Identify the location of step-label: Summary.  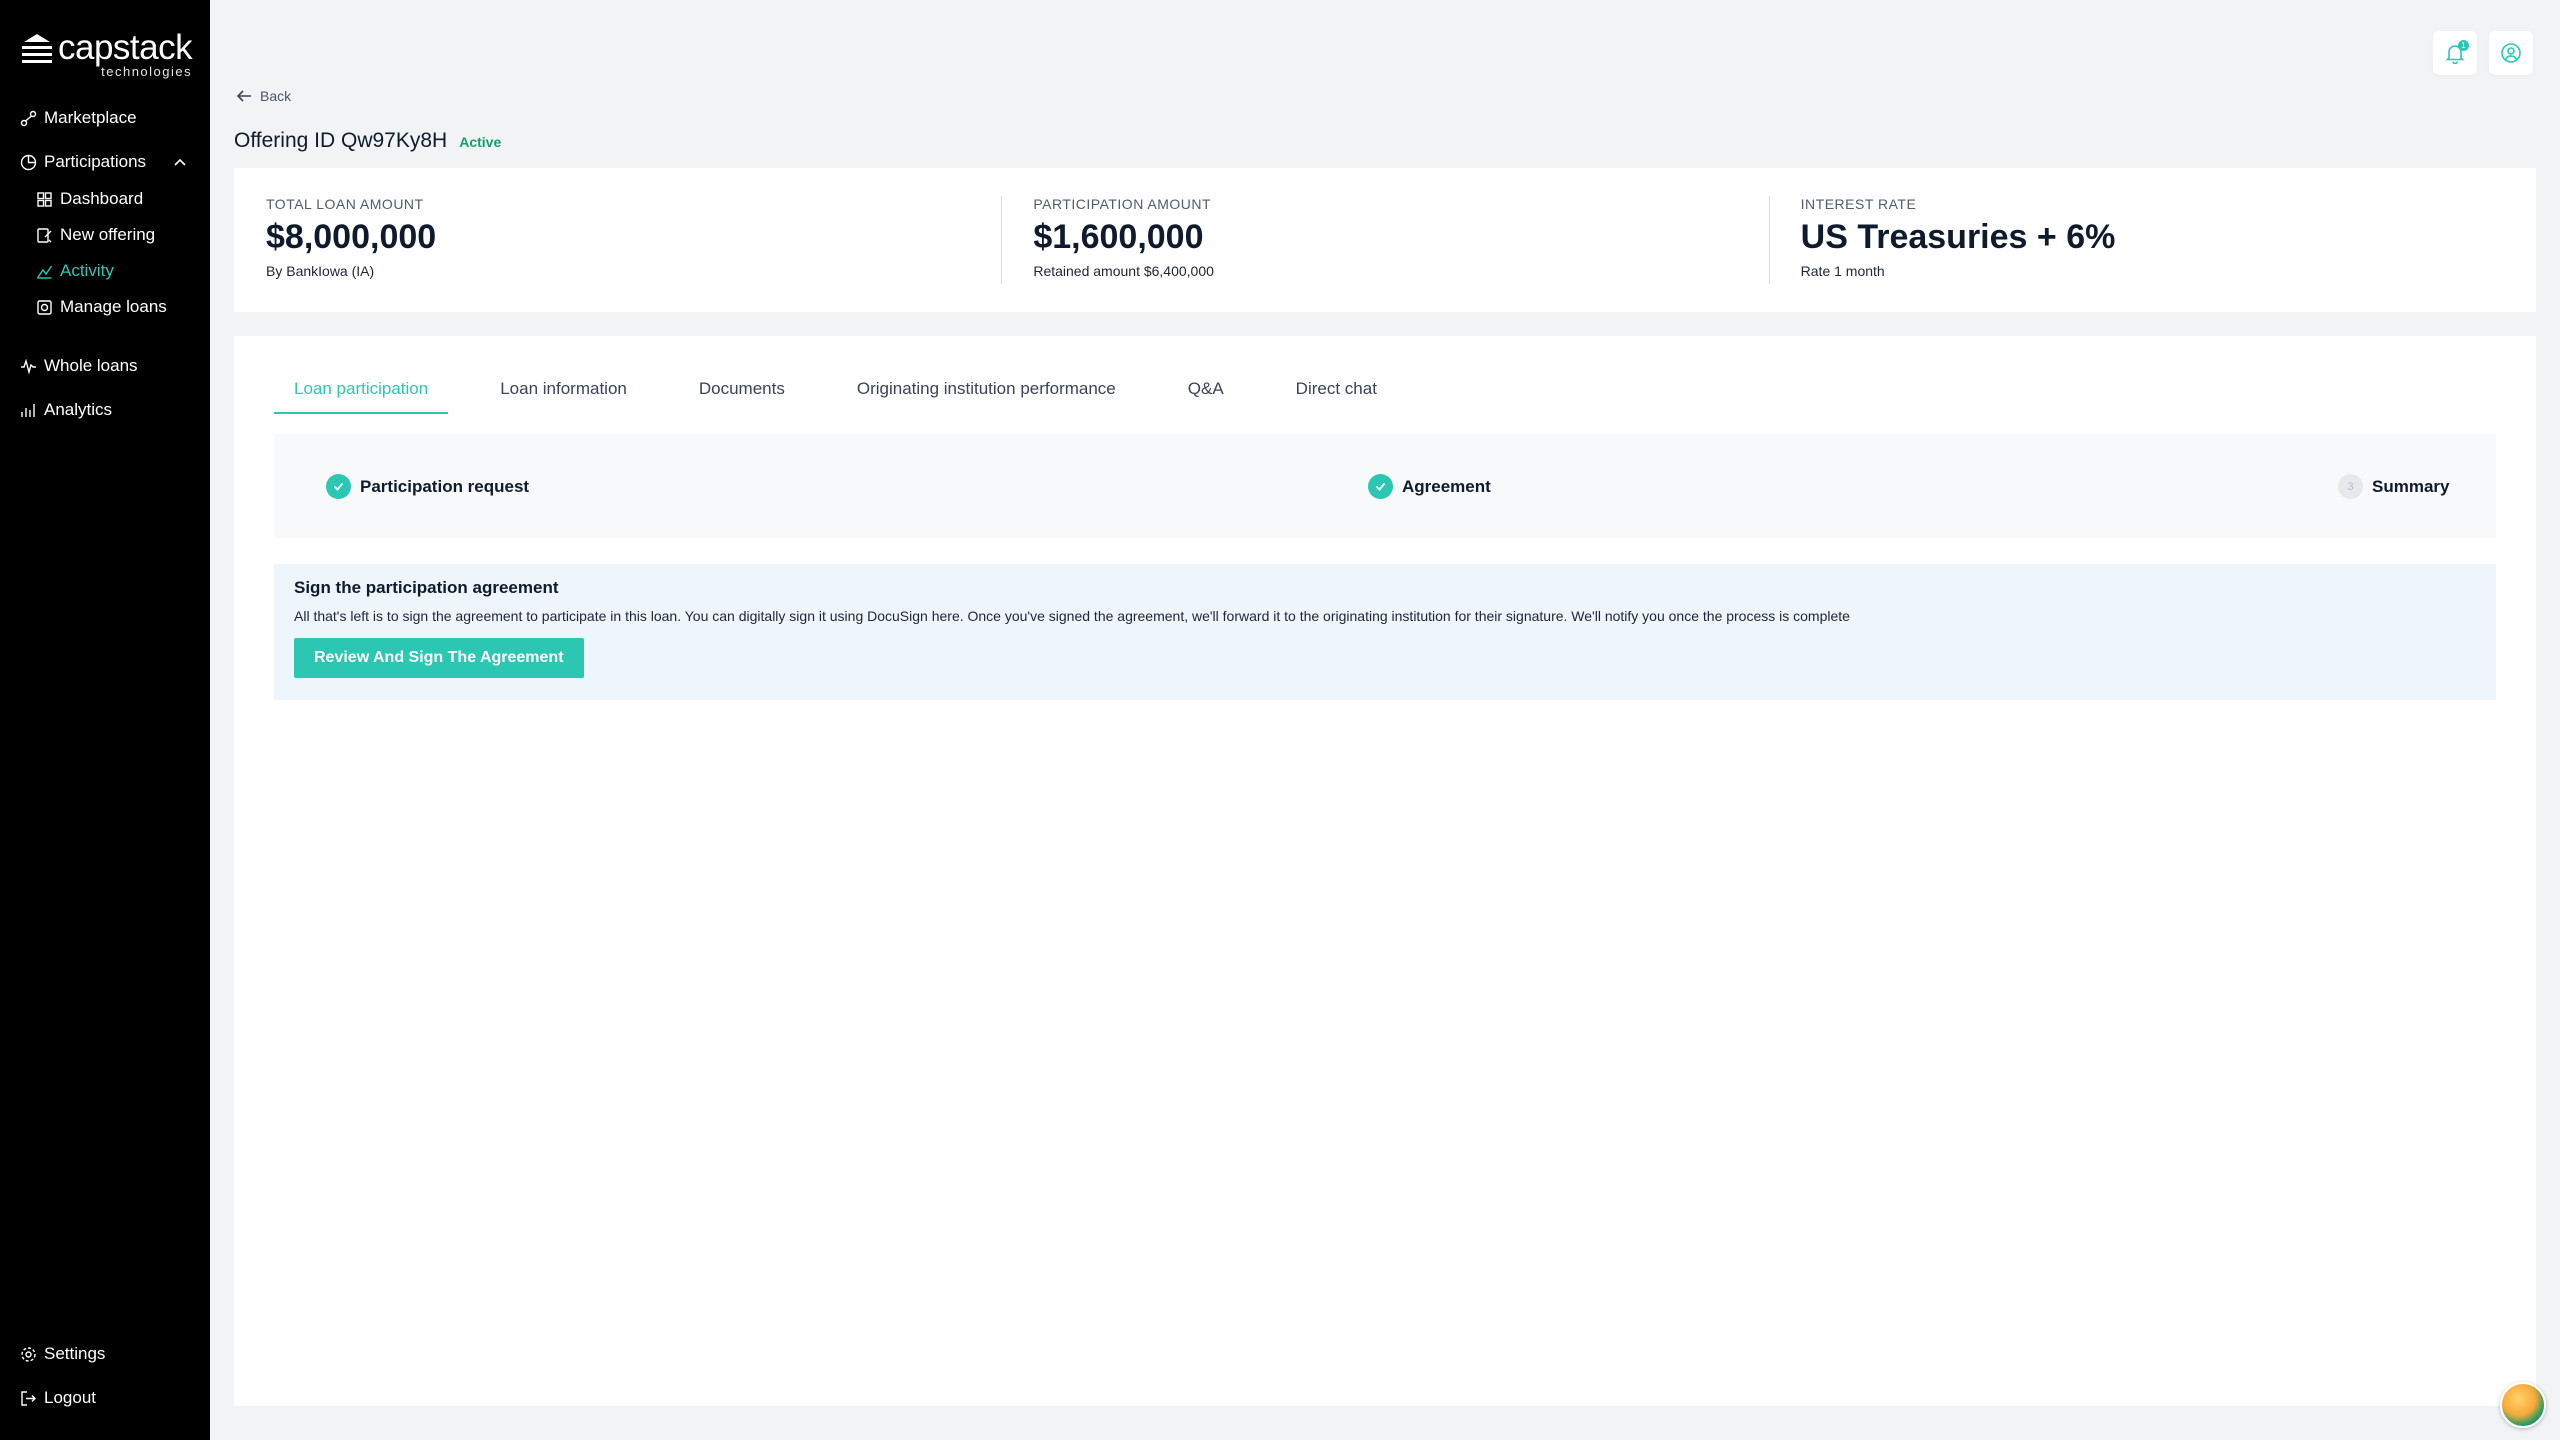
(2411, 486).